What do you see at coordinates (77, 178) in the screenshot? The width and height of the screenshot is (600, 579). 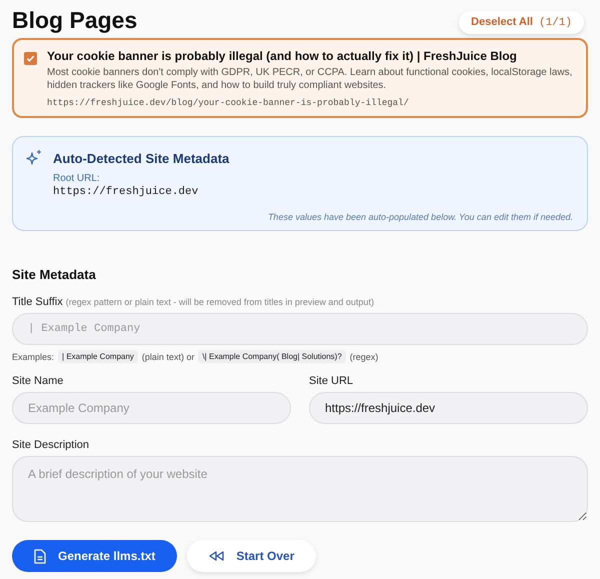 I see `root-url-label: Root URL:` at bounding box center [77, 178].